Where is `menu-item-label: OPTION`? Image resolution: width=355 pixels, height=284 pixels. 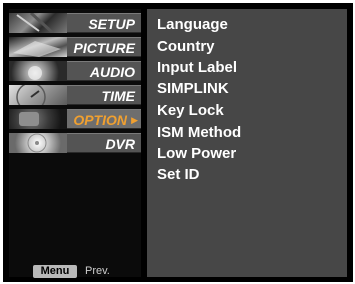 menu-item-label: OPTION is located at coordinates (100, 120).